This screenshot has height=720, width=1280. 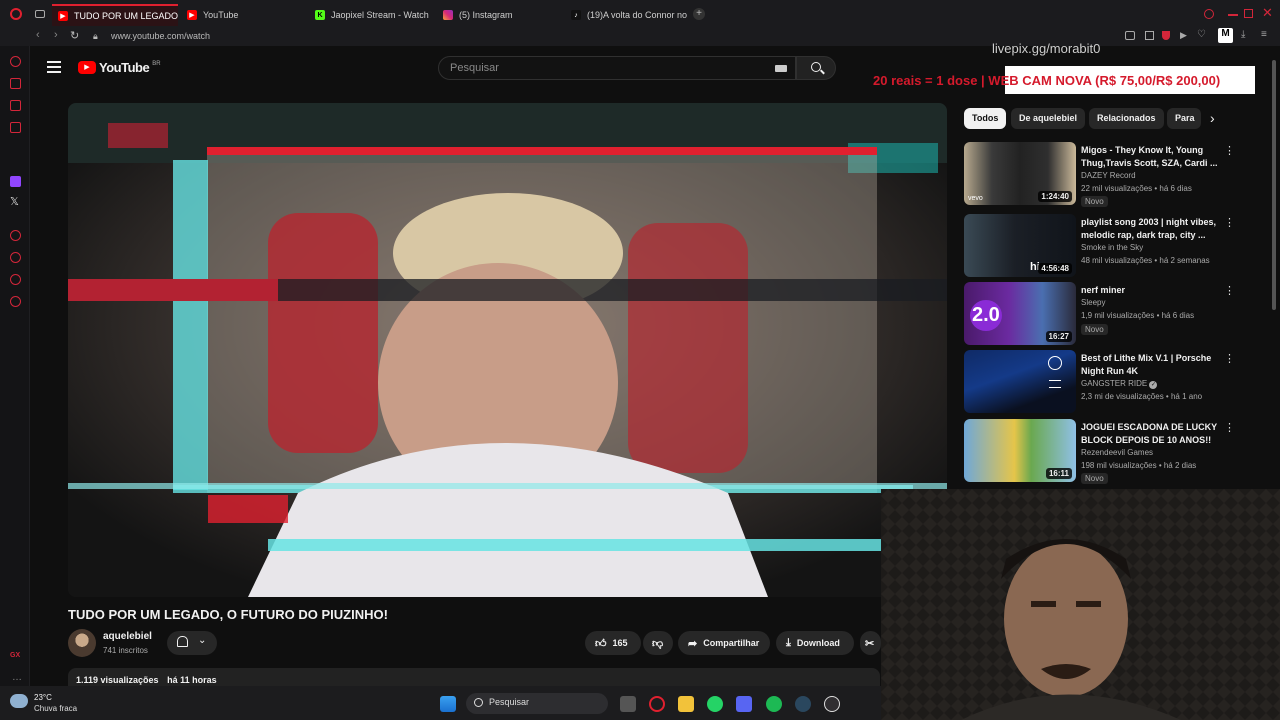 What do you see at coordinates (15, 61) in the screenshot?
I see `aria-icon` at bounding box center [15, 61].